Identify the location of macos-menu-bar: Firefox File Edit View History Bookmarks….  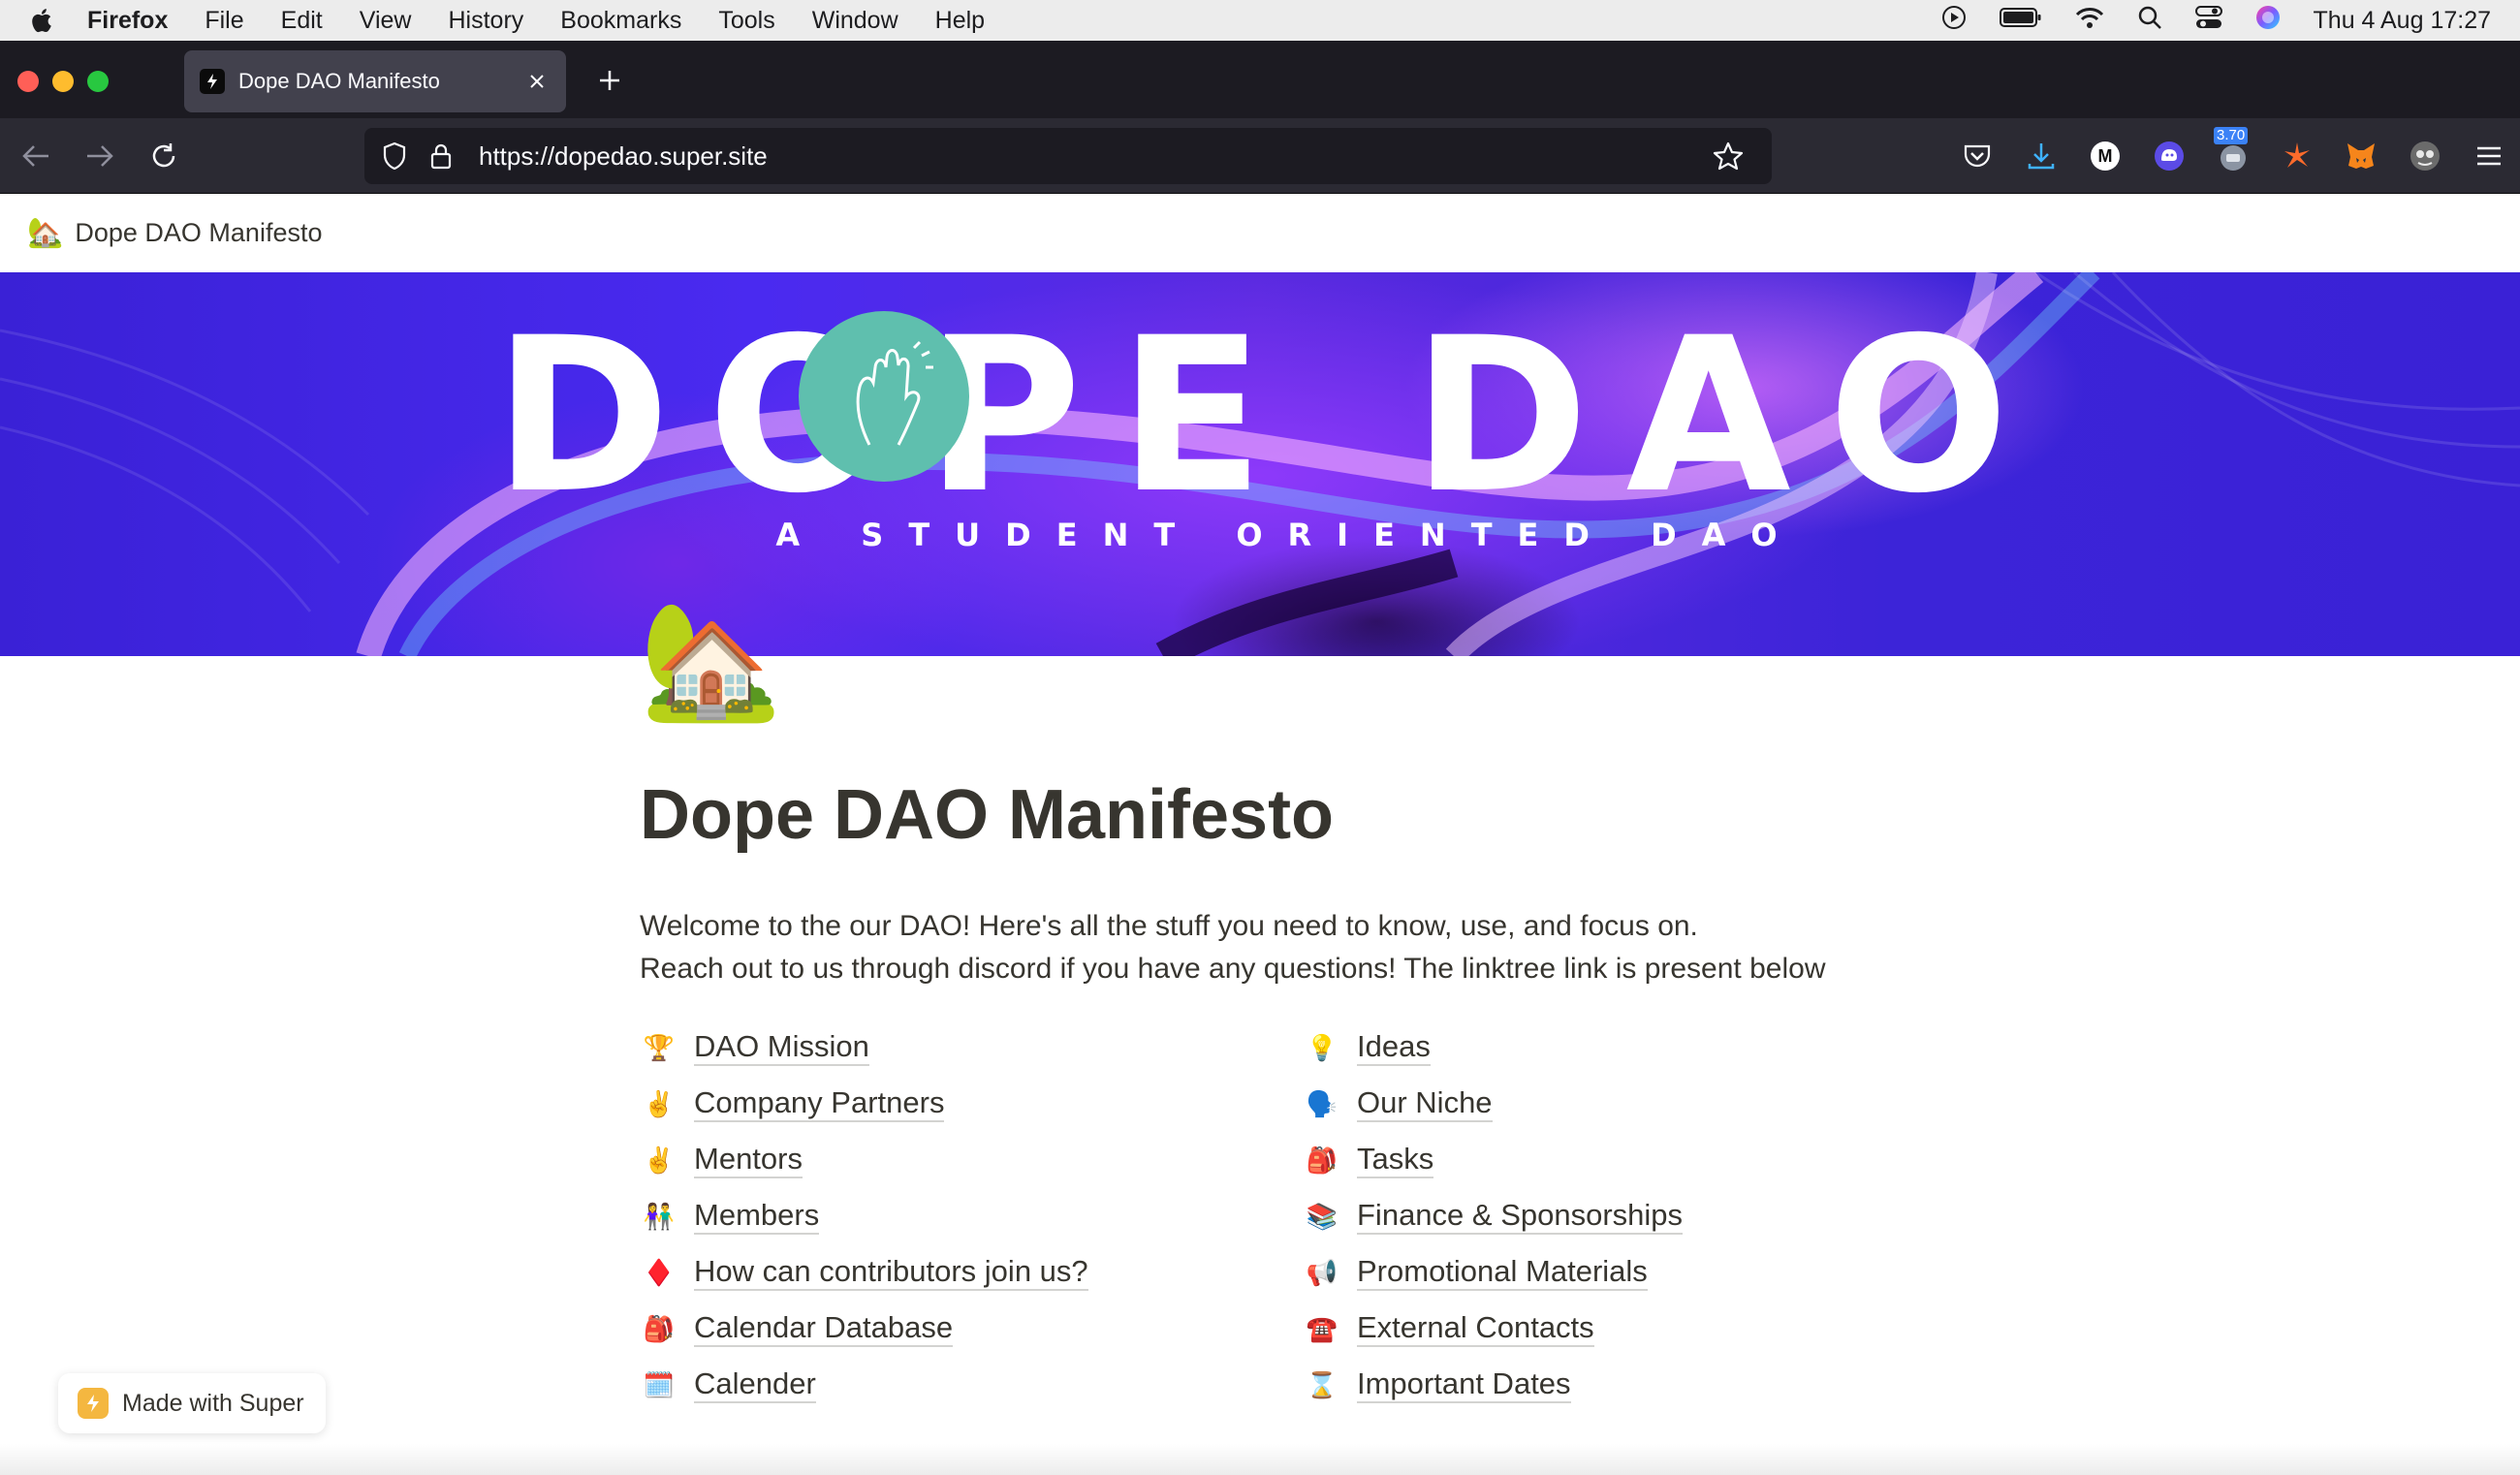
(1260, 20).